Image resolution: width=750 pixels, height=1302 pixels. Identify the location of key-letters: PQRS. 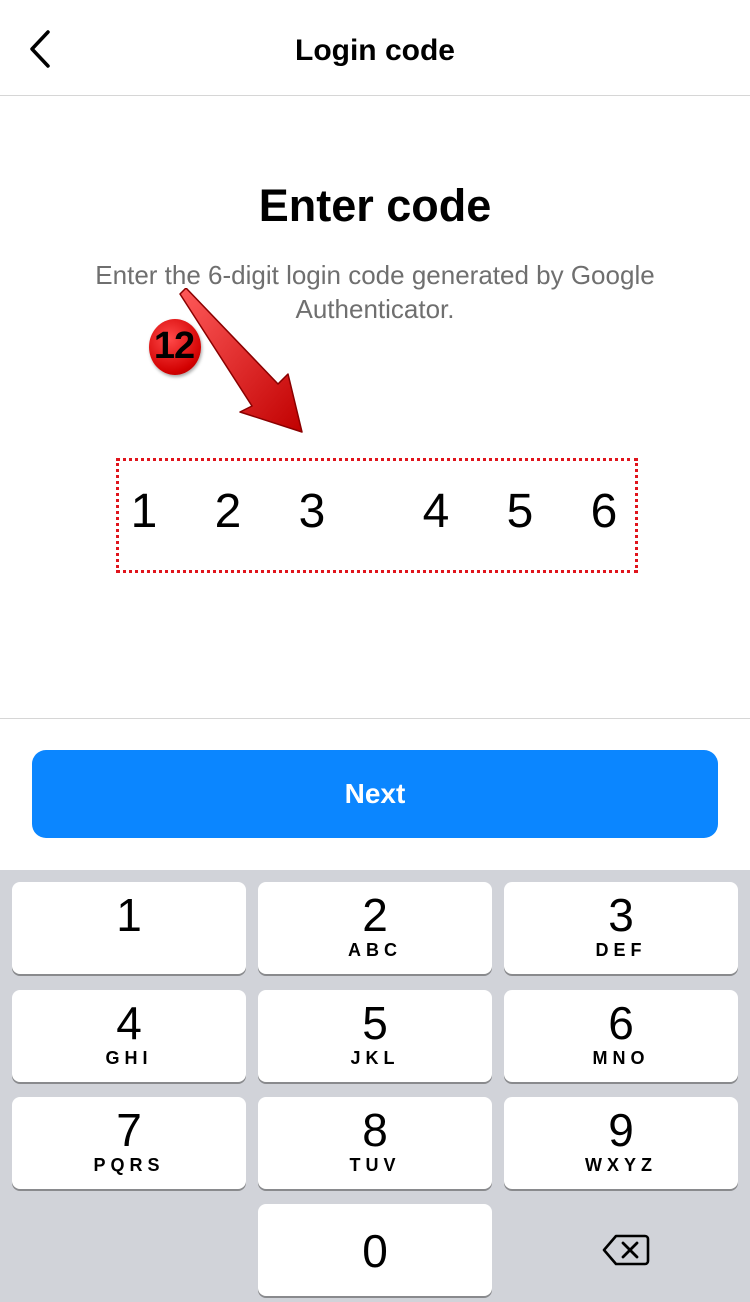
(129, 1165).